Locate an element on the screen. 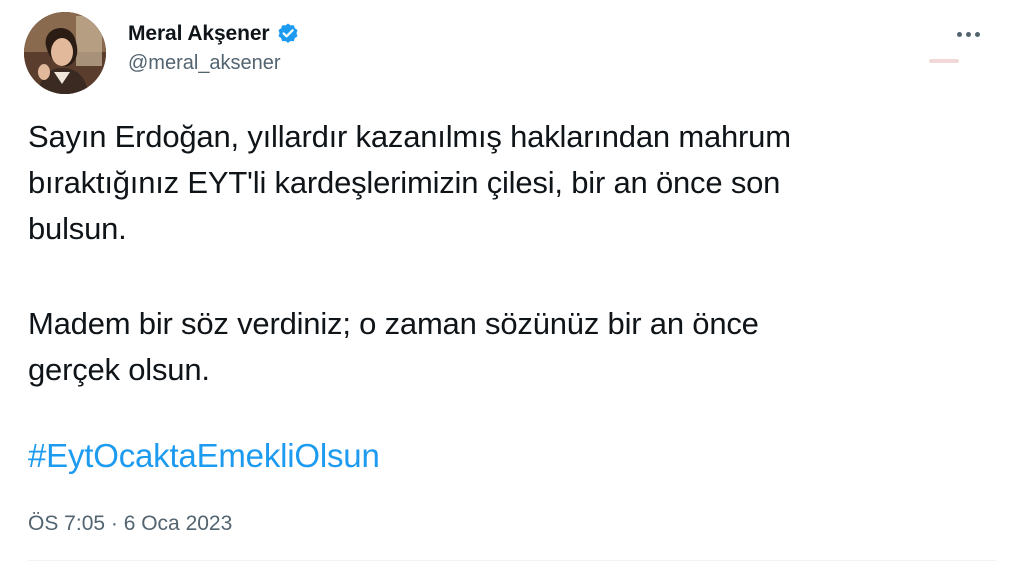 Image resolution: width=1024 pixels, height=576 pixels. avatar is located at coordinates (65, 53).